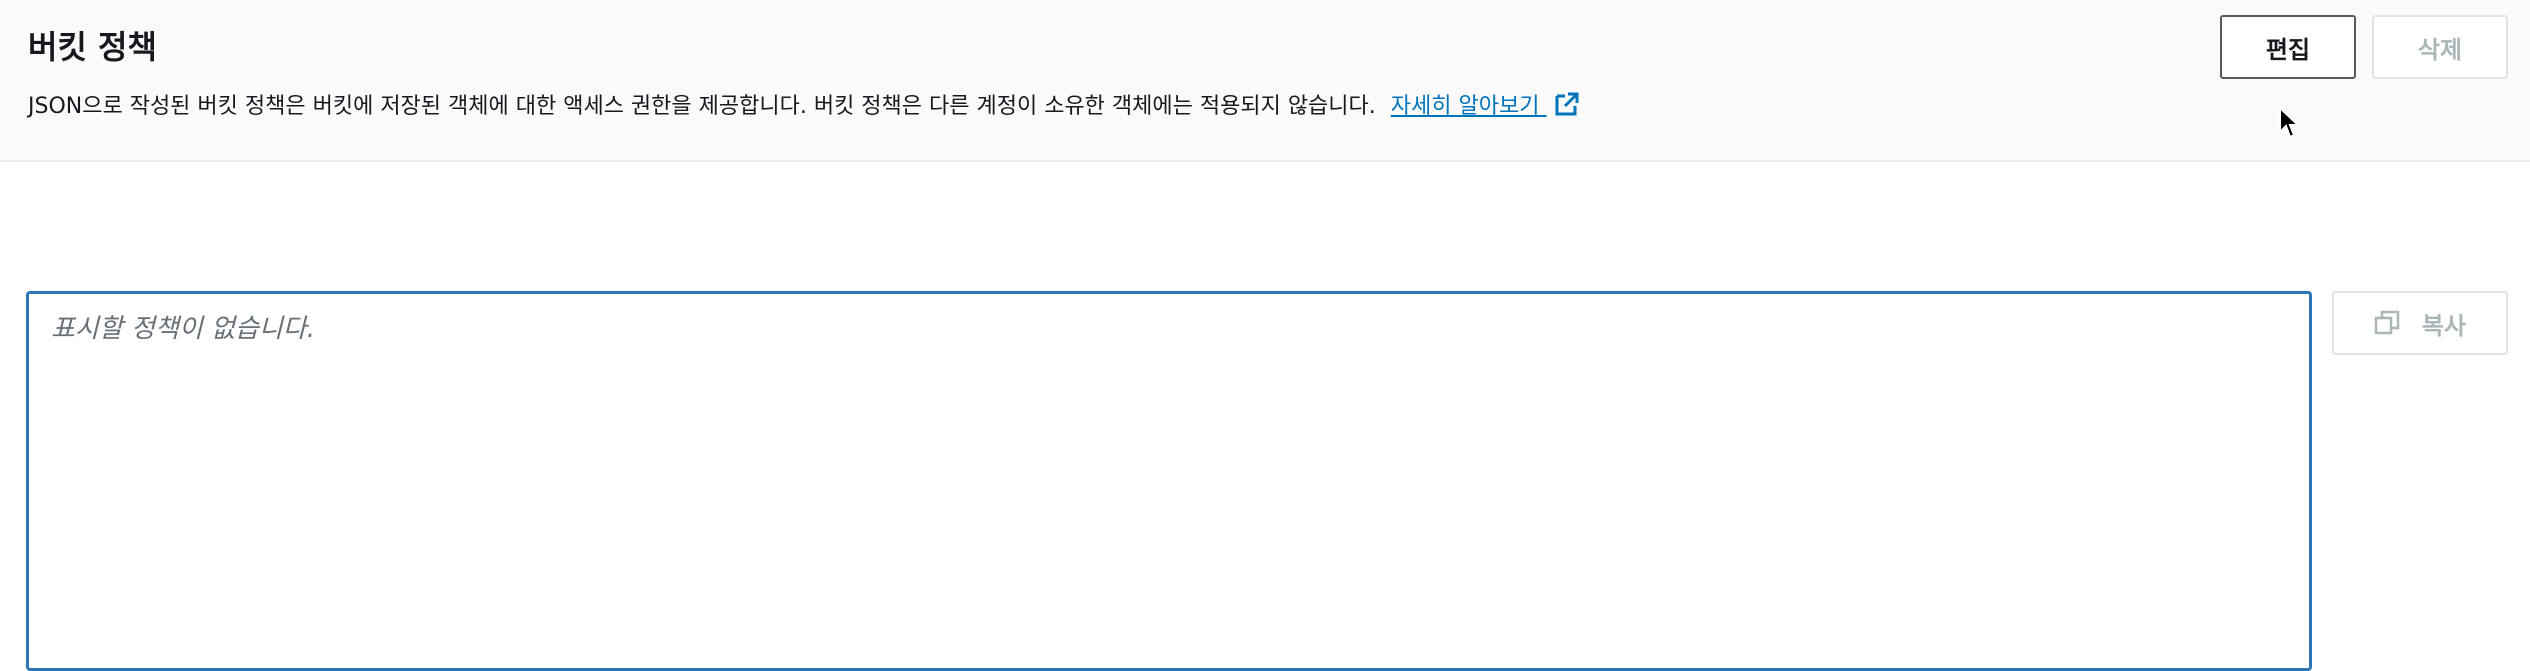 This screenshot has height=671, width=2530. Describe the element at coordinates (2444, 325) in the screenshot. I see `copy-label: 복사` at that location.